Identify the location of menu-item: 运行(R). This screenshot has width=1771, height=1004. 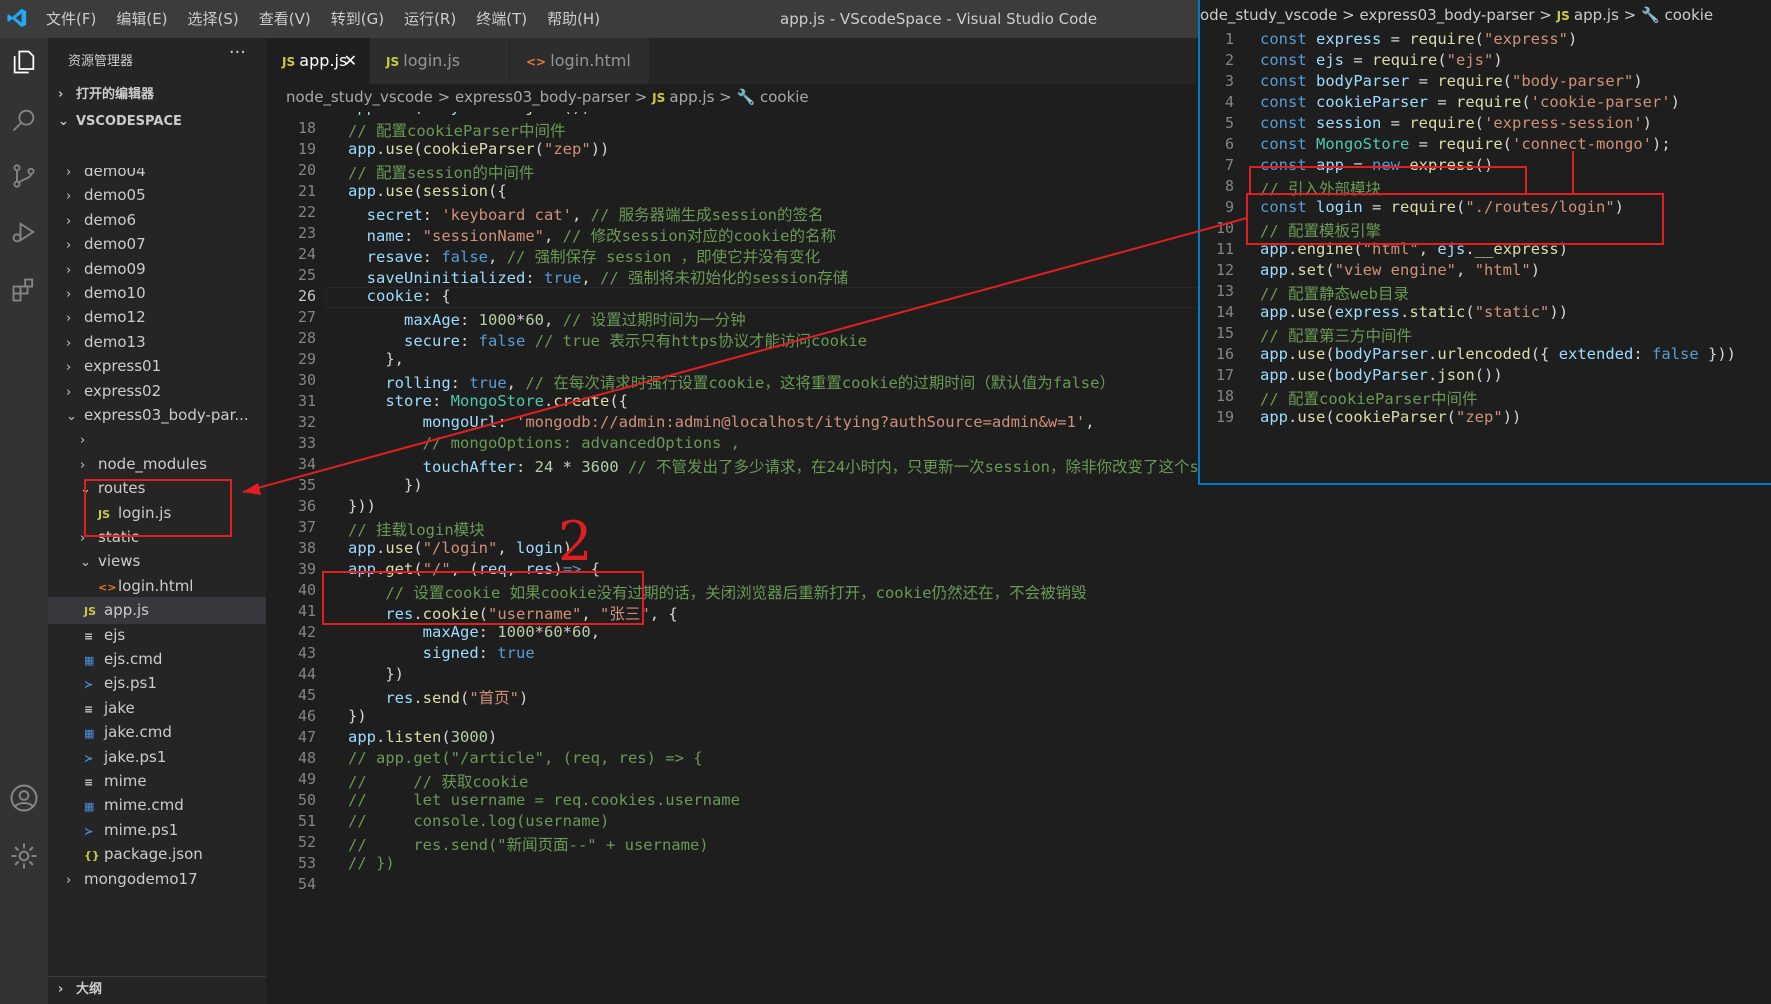
(430, 19).